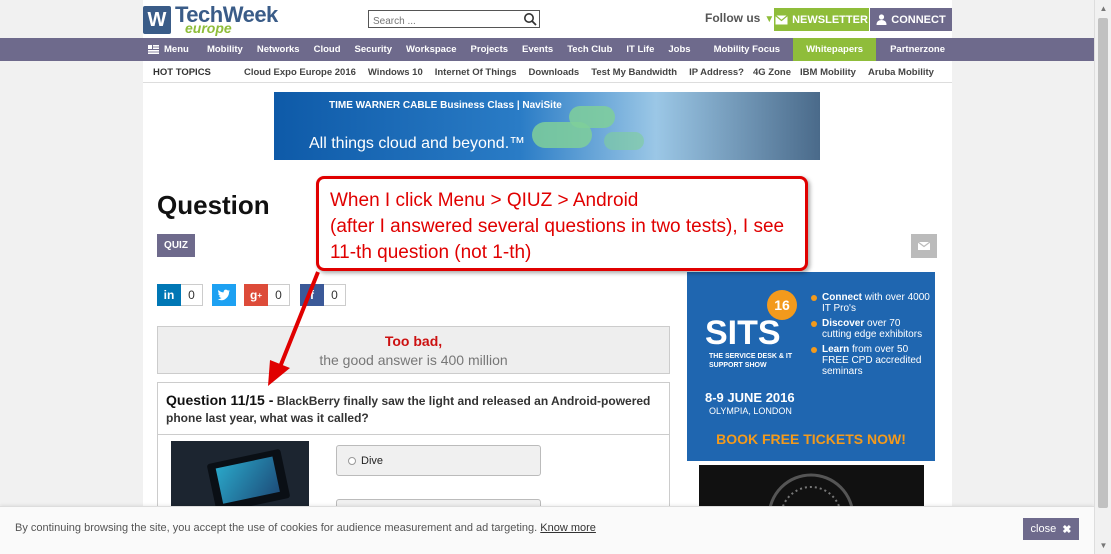 This screenshot has height=554, width=1111. What do you see at coordinates (248, 481) in the screenshot?
I see `phone-graphic` at bounding box center [248, 481].